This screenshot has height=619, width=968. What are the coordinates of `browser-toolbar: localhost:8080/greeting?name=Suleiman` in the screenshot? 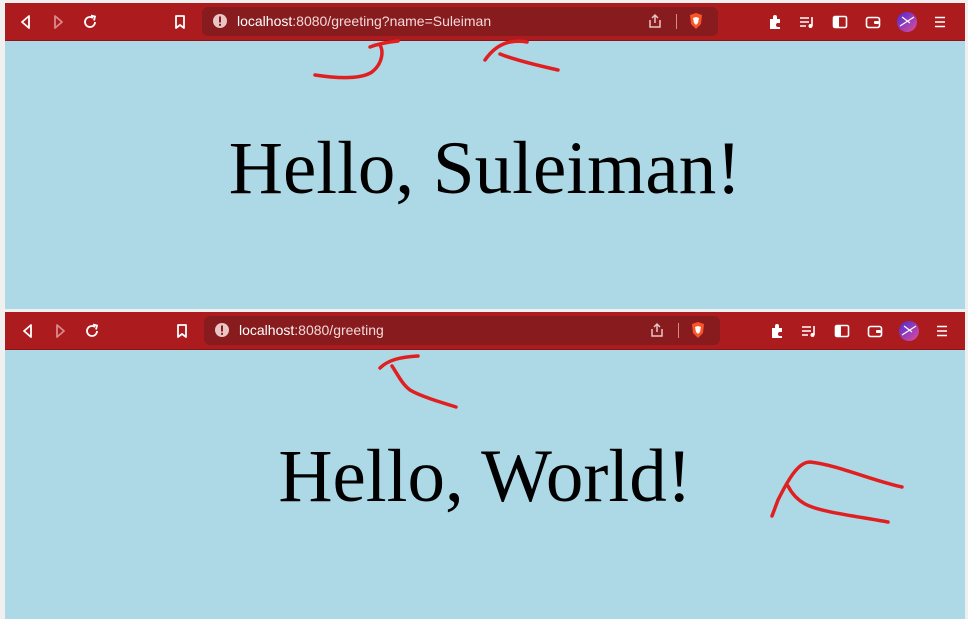 It's located at (485, 22).